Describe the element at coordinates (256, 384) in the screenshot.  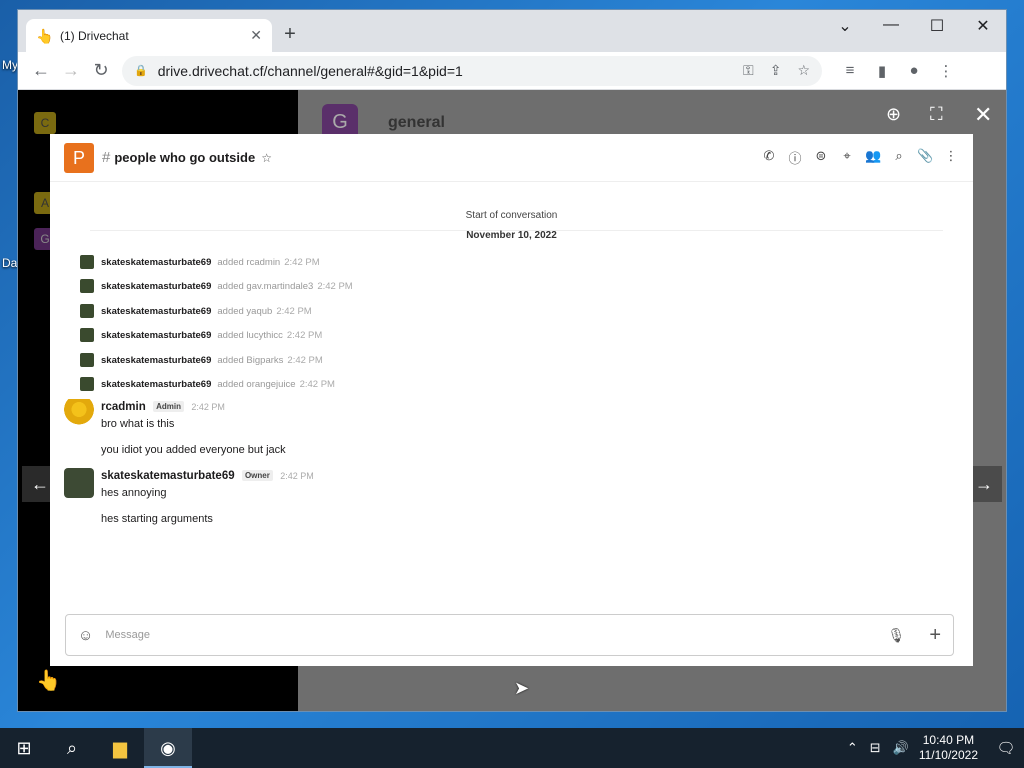
I see `system-action: added orangejuice` at that location.